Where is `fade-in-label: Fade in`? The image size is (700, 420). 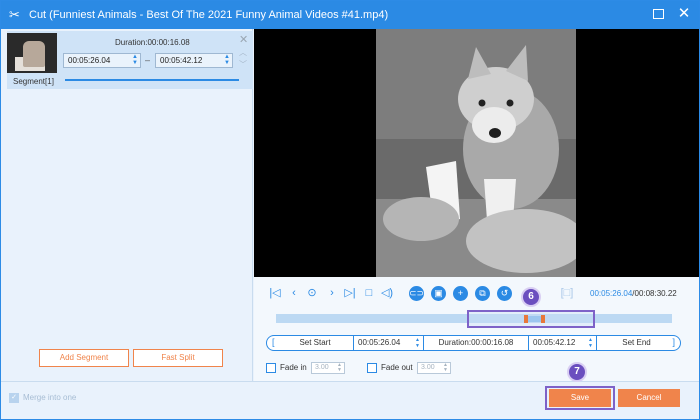 fade-in-label: Fade in is located at coordinates (293, 367).